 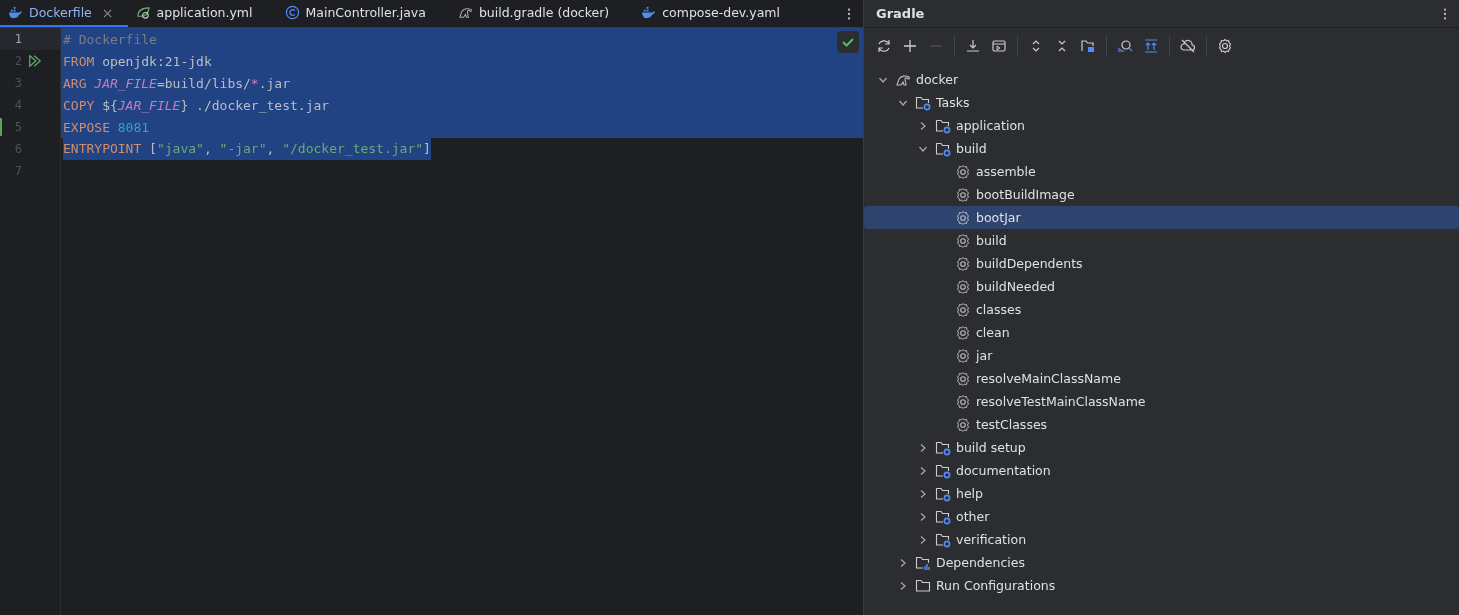 What do you see at coordinates (1088, 46) in the screenshot?
I see `folder-grid-icon` at bounding box center [1088, 46].